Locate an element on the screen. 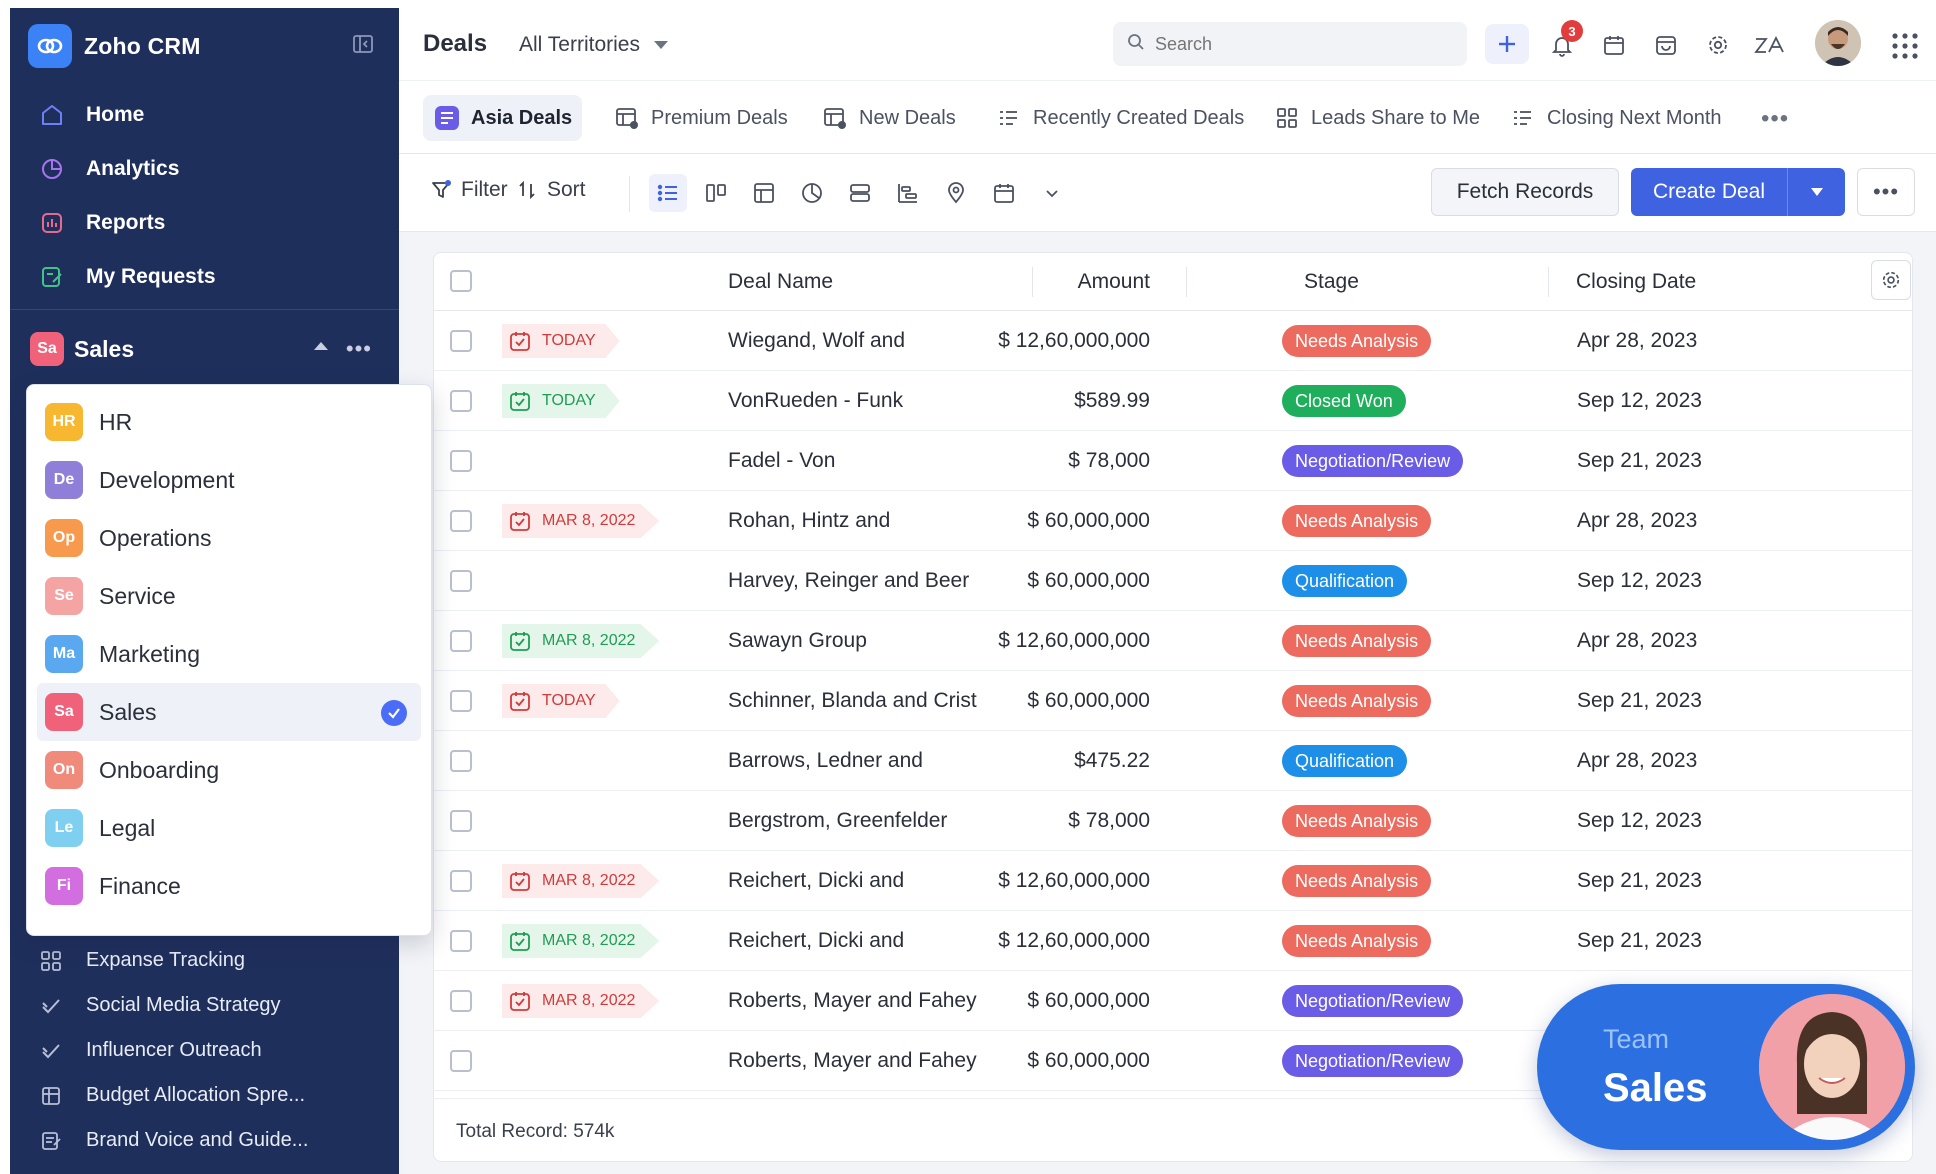  deal-name-link: Wiegand, Wolf and is located at coordinates (816, 341).